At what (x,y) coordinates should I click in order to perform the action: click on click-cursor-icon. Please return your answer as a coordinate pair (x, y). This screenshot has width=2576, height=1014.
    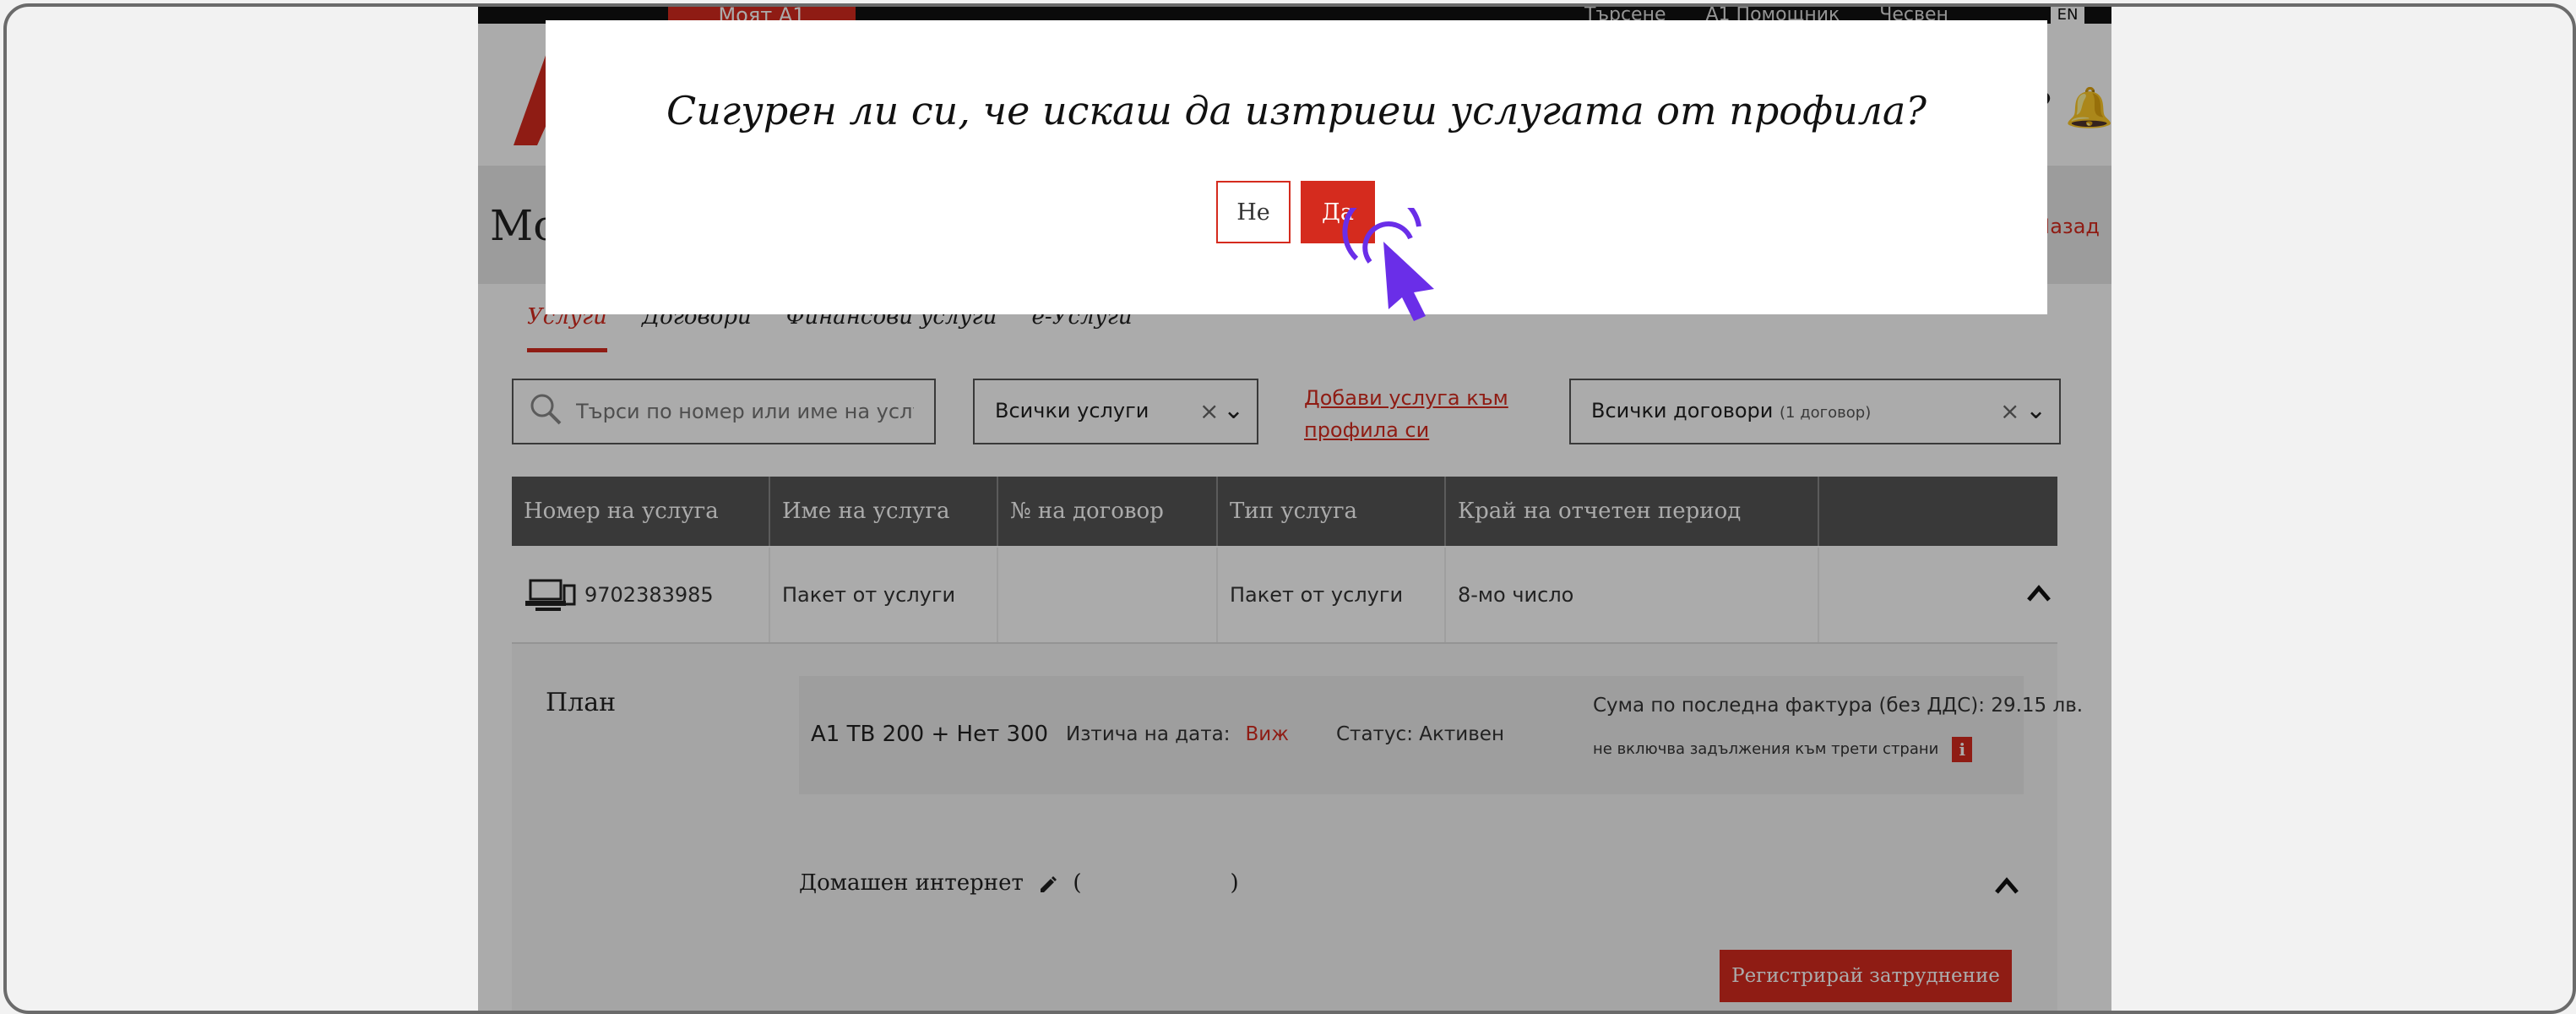
    Looking at the image, I should click on (1388, 264).